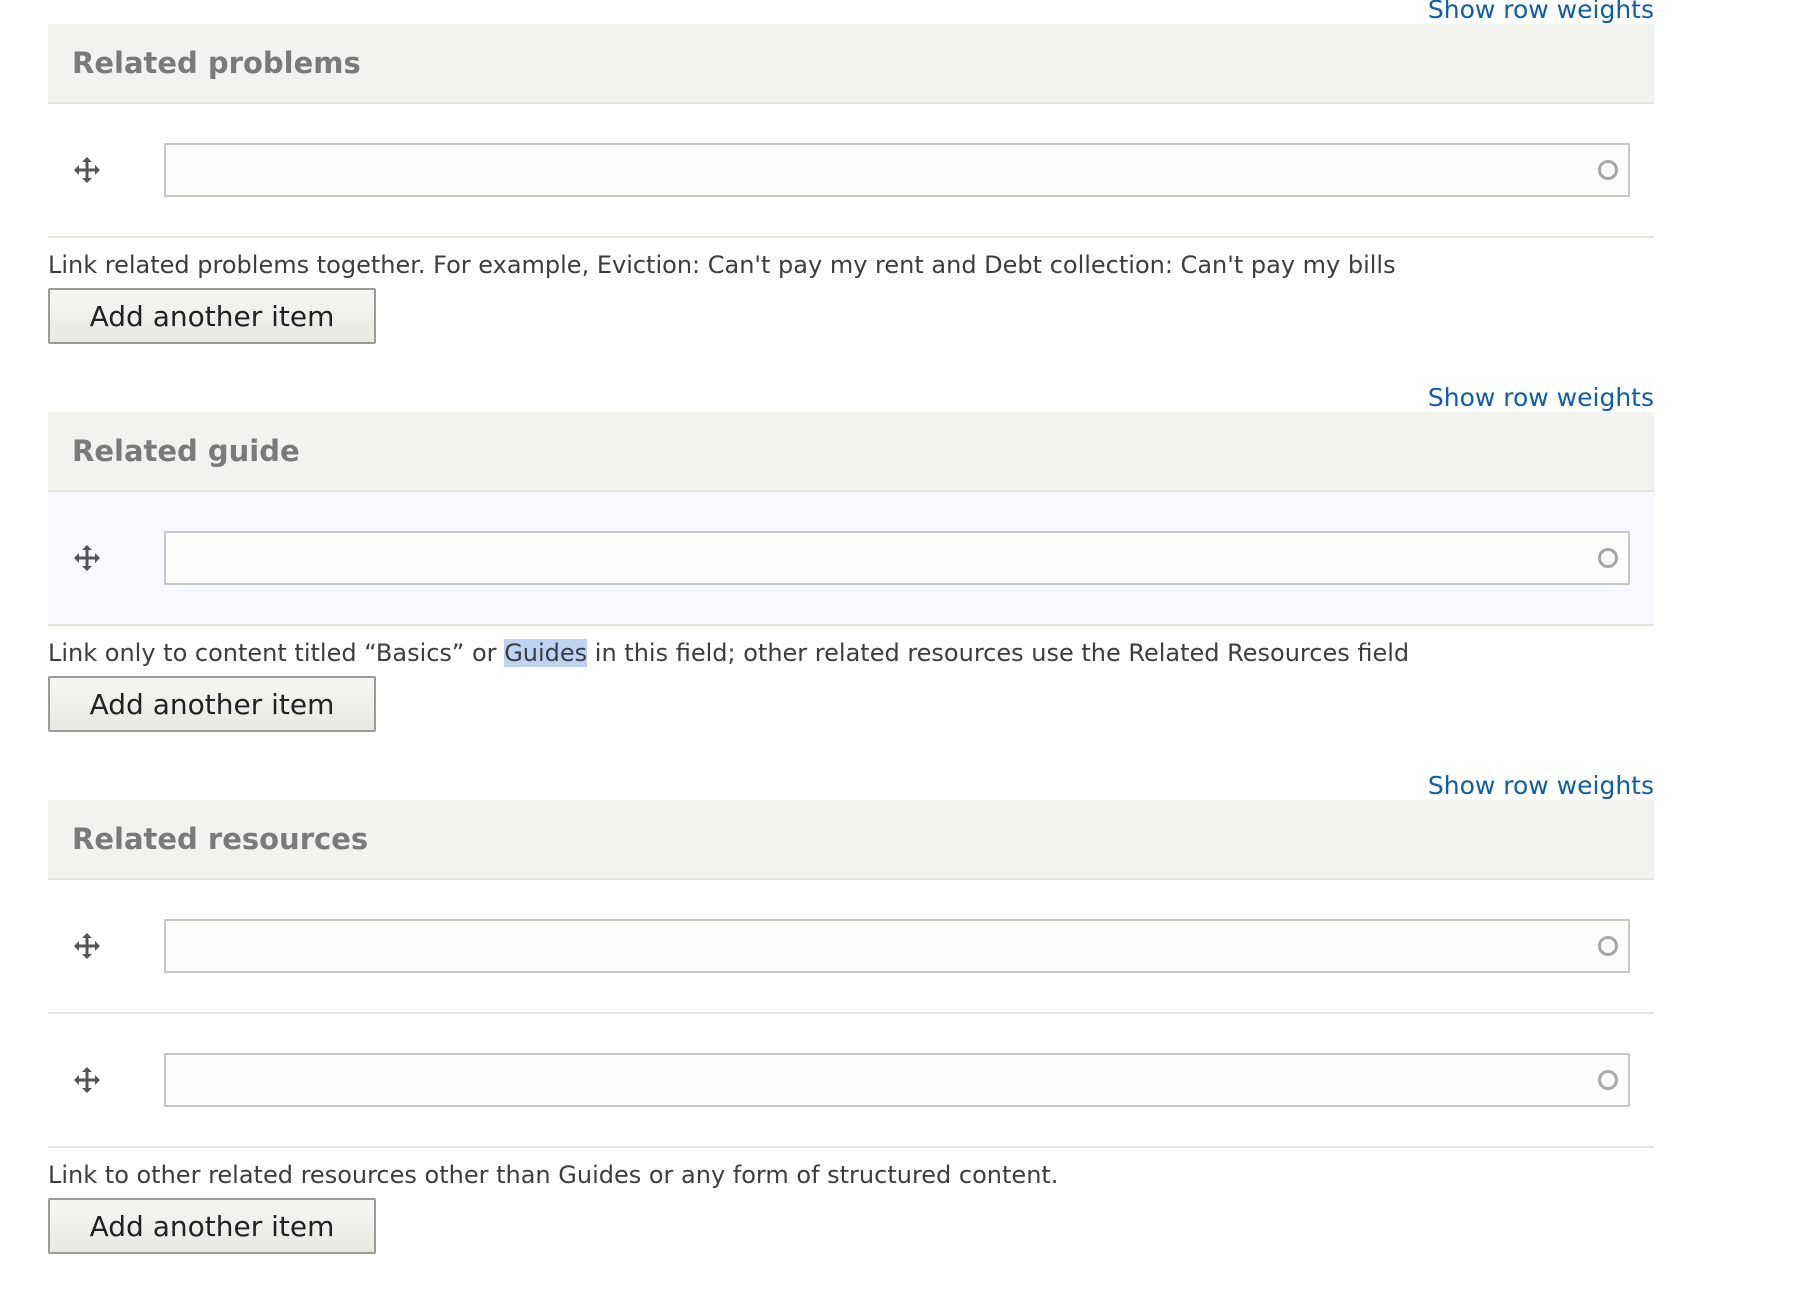 This screenshot has width=1804, height=1316. Describe the element at coordinates (897, 170) in the screenshot. I see `related-problem-input` at that location.